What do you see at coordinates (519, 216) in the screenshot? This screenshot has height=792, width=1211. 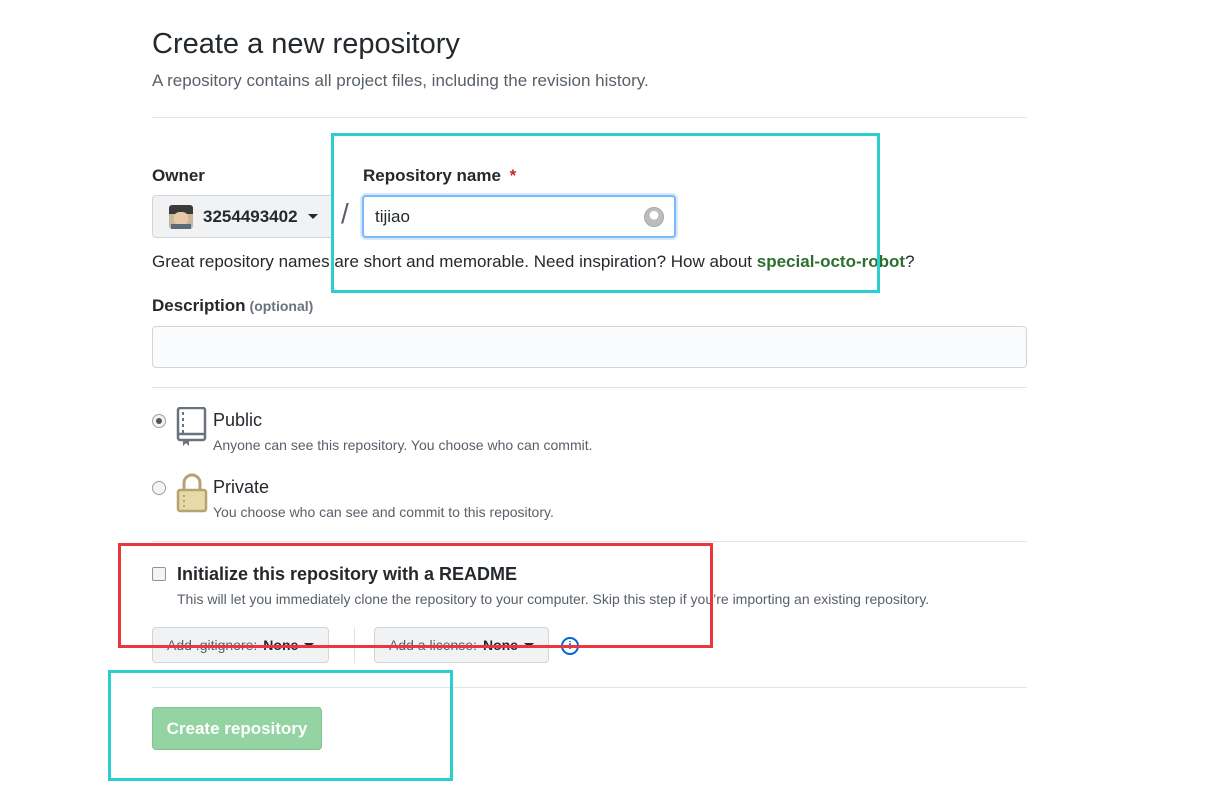 I see `repo-name-input` at bounding box center [519, 216].